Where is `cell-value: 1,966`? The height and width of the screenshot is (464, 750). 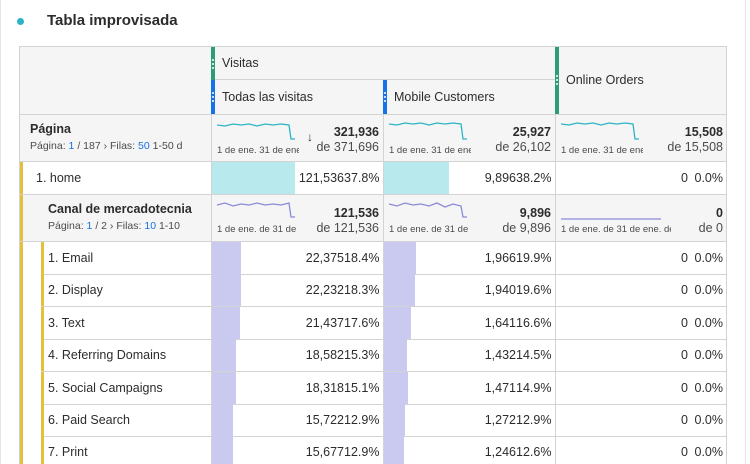
cell-value: 1,966 is located at coordinates (500, 258).